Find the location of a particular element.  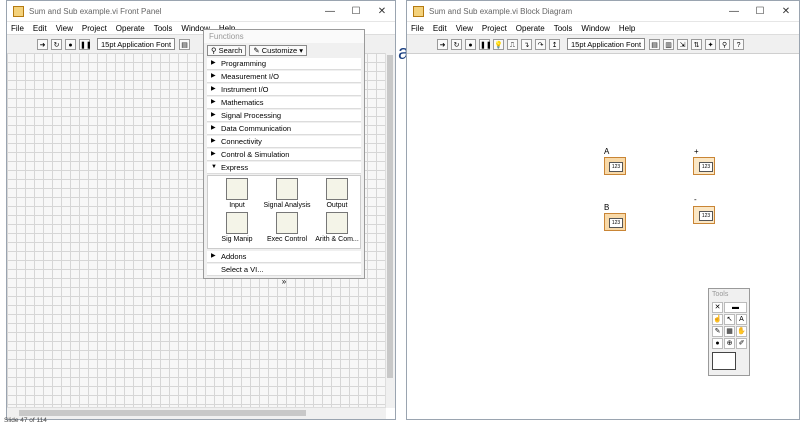

menu-window: Window is located at coordinates (595, 28).